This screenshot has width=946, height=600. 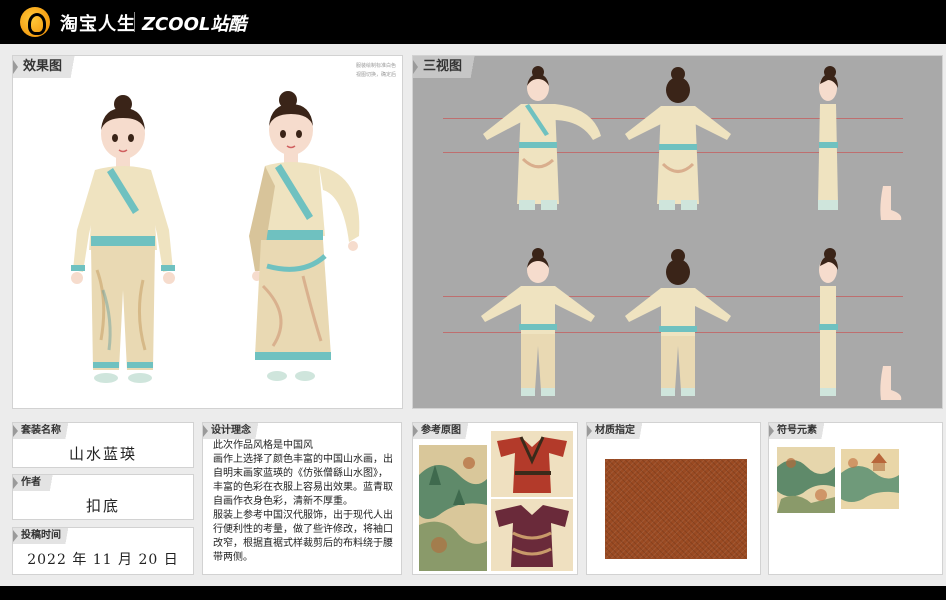 What do you see at coordinates (473, 593) in the screenshot?
I see `bottom-bar` at bounding box center [473, 593].